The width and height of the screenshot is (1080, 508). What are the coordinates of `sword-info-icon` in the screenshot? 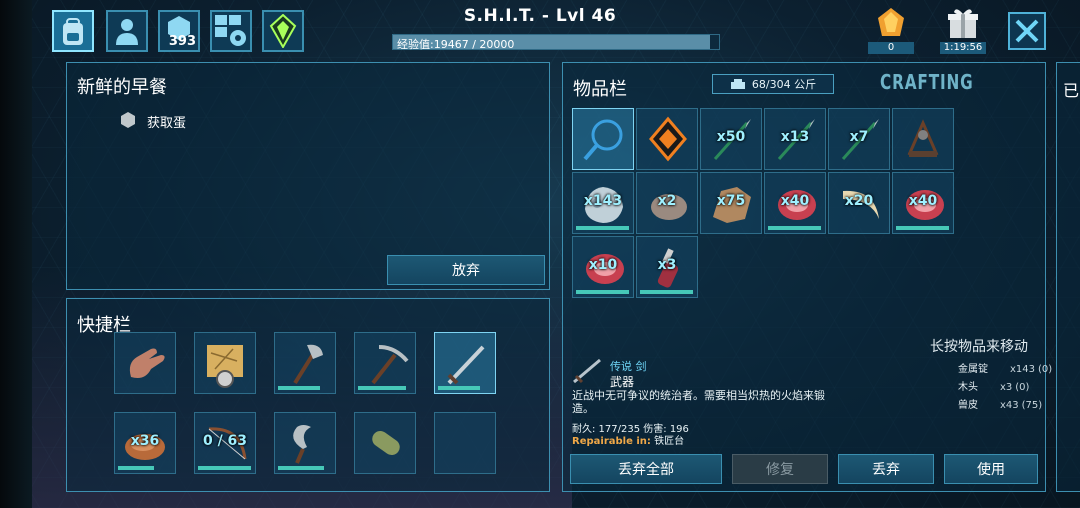 It's located at (587, 371).